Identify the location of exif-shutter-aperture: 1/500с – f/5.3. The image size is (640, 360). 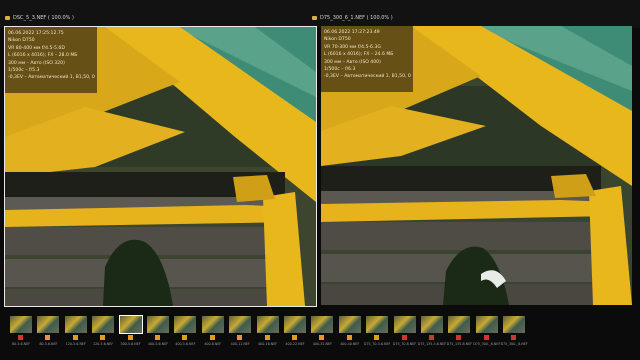
(24, 71).